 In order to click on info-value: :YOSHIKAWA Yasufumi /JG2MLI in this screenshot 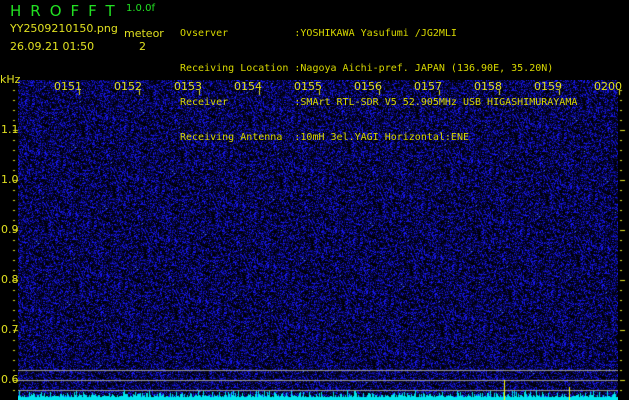, I will do `click(375, 33)`.